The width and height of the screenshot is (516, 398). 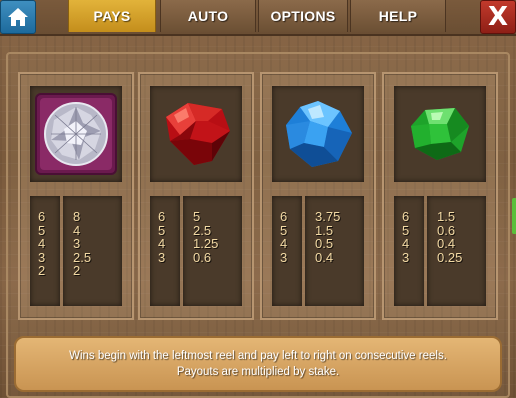 What do you see at coordinates (514, 216) in the screenshot?
I see `side-tab-handle` at bounding box center [514, 216].